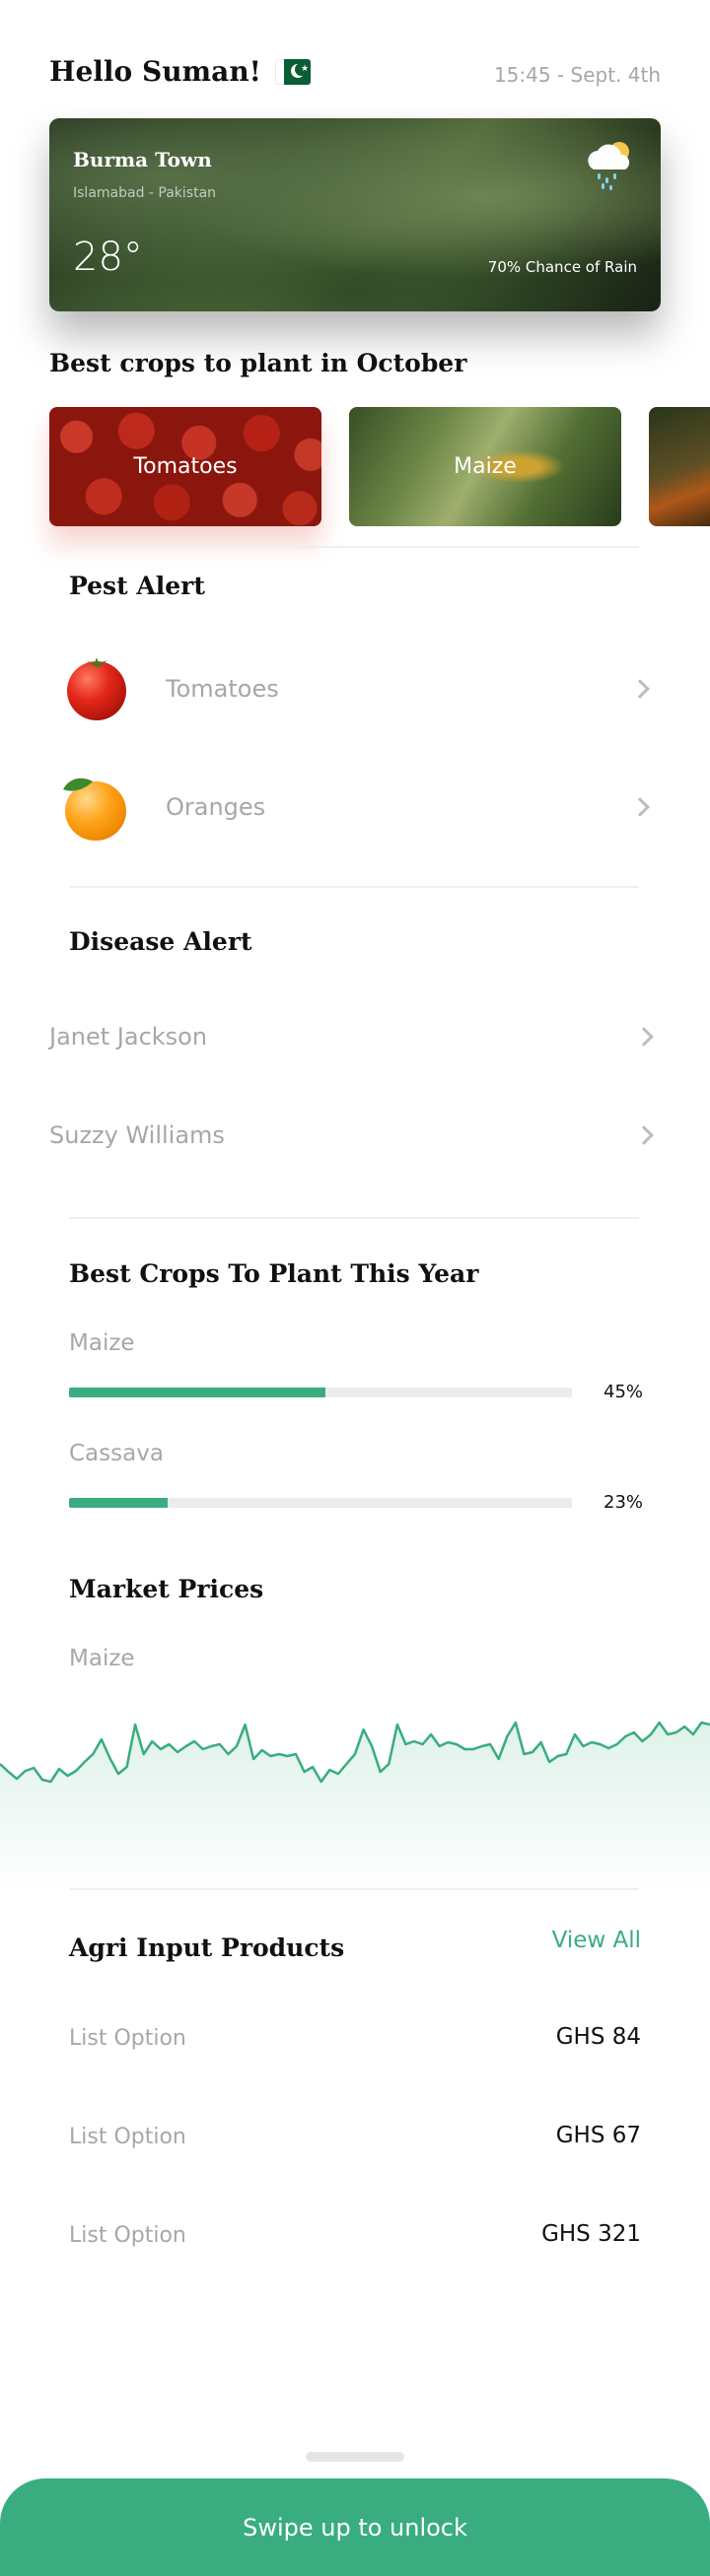 This screenshot has width=710, height=2576. I want to click on market-prices-title: Market Prices, so click(166, 1589).